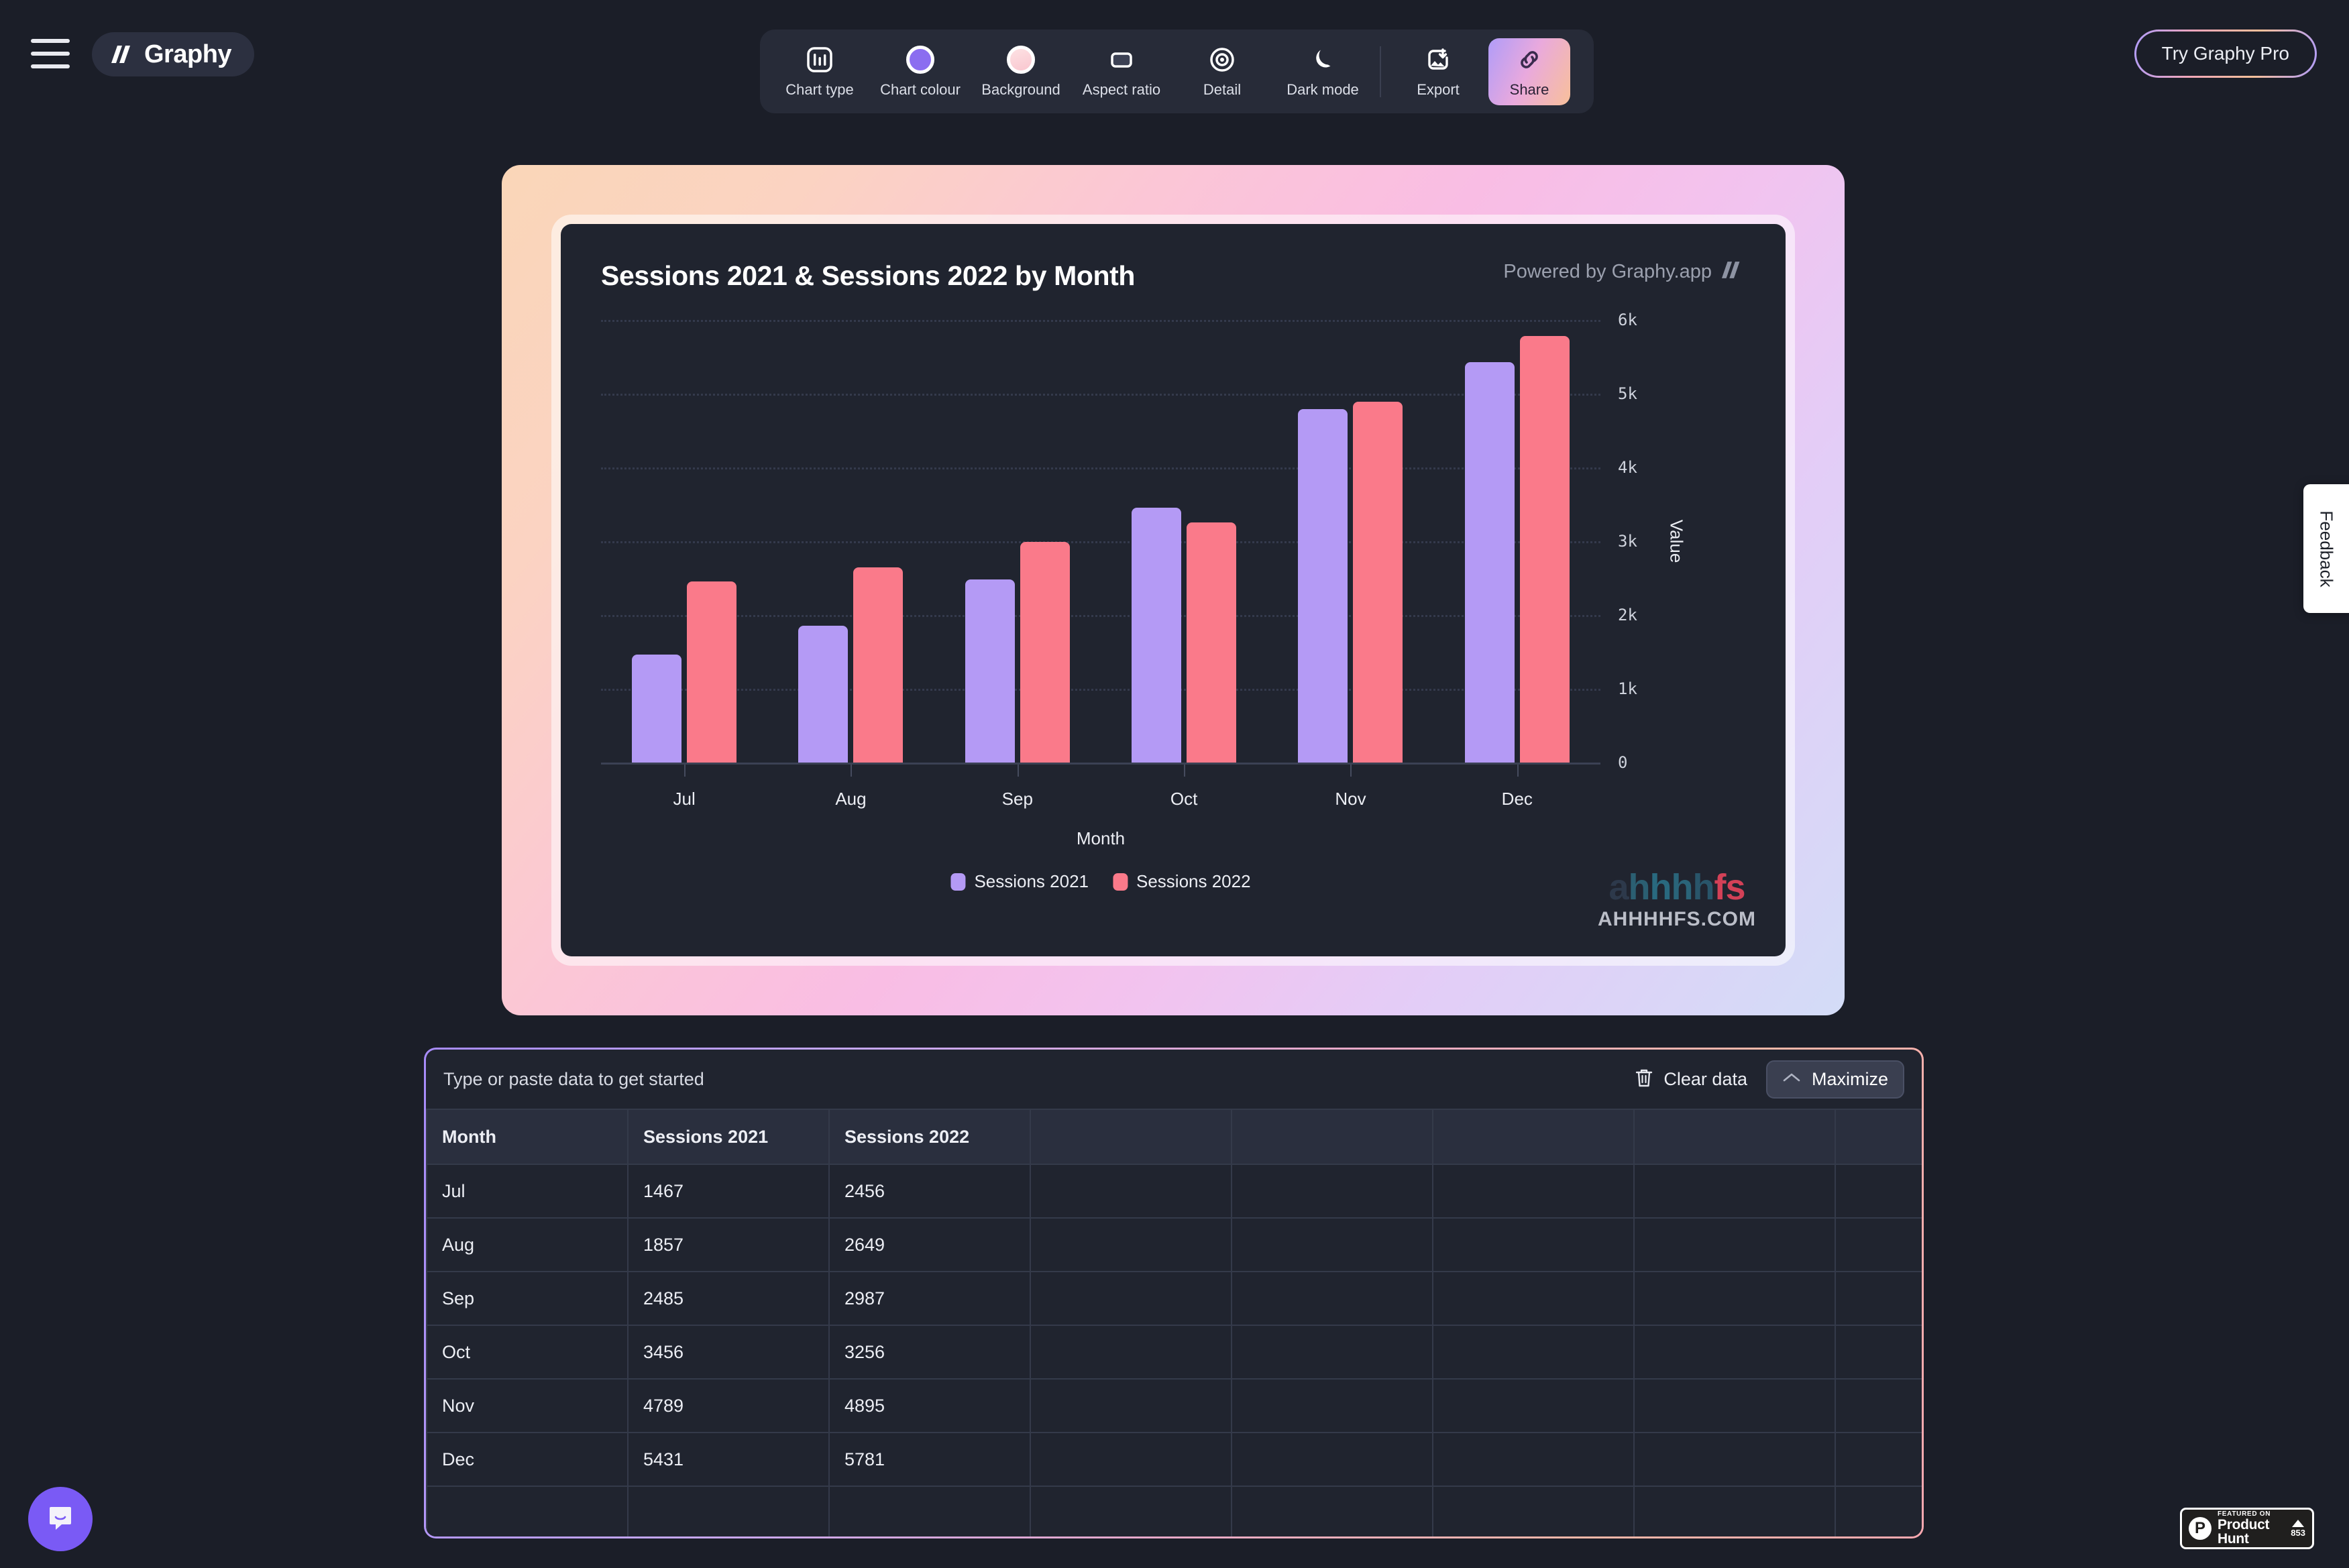  I want to click on product-hunt-badge: P FEATURED ON Product Hunt 853, so click(2247, 1528).